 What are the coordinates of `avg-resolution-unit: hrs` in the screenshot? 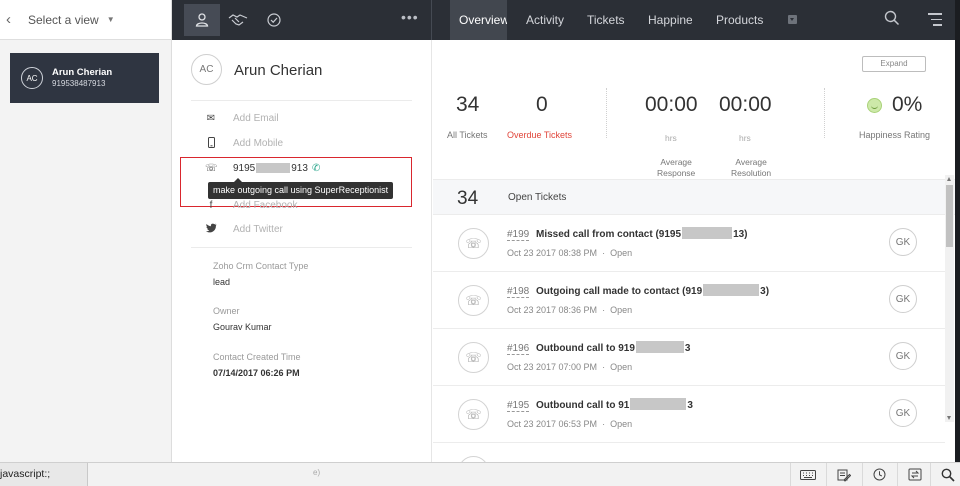 It's located at (745, 138).